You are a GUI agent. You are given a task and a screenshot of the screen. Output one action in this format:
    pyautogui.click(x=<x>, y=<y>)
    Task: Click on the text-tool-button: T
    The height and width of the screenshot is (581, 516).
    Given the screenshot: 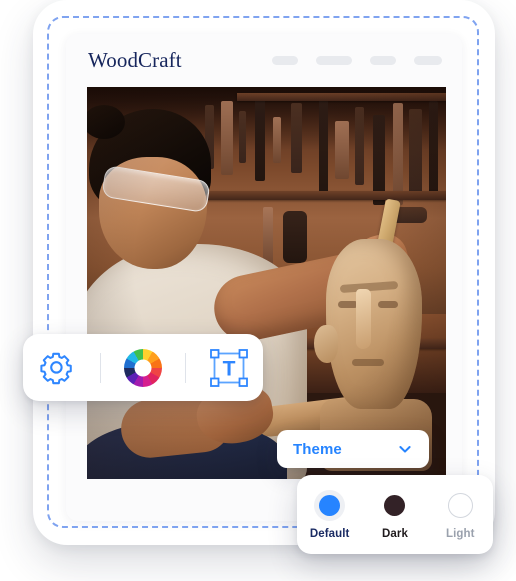 What is the action you would take?
    pyautogui.click(x=229, y=368)
    